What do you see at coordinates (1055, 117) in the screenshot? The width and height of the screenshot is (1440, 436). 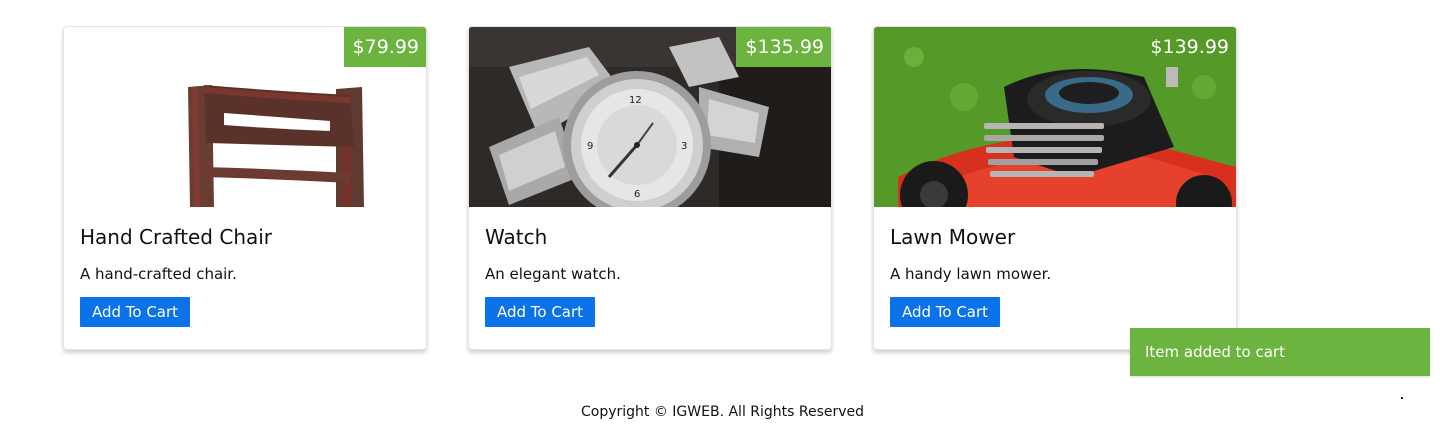 I see `product-image-lawn-mower: $139.99` at bounding box center [1055, 117].